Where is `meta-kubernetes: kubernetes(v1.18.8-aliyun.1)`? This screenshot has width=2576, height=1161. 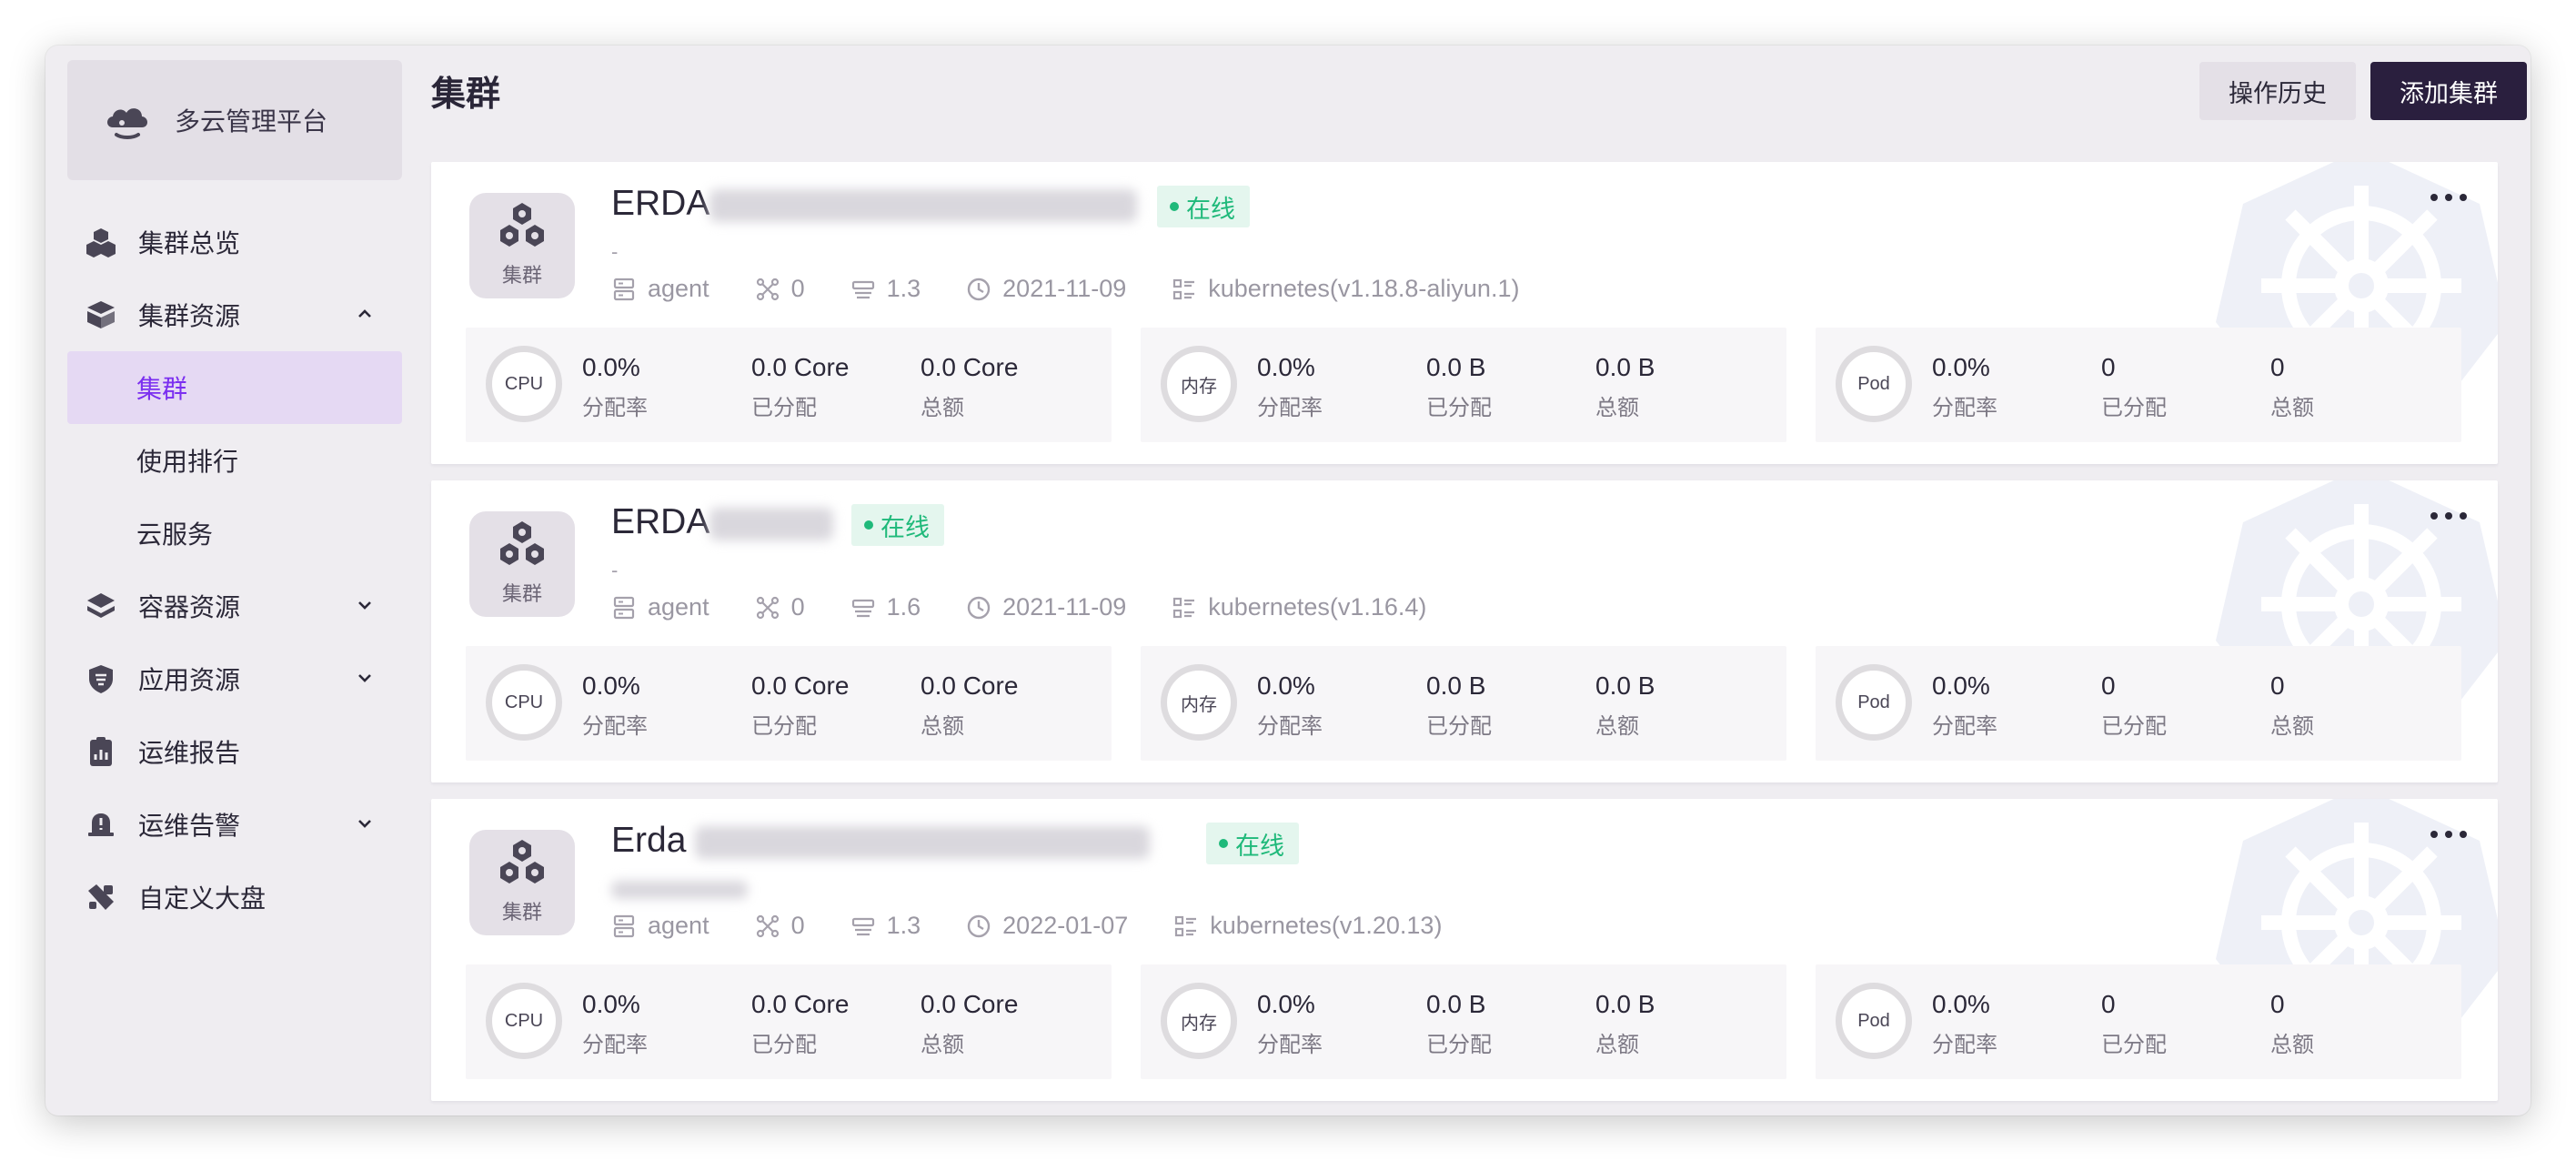
meta-kubernetes: kubernetes(v1.18.8-aliyun.1) is located at coordinates (1345, 289).